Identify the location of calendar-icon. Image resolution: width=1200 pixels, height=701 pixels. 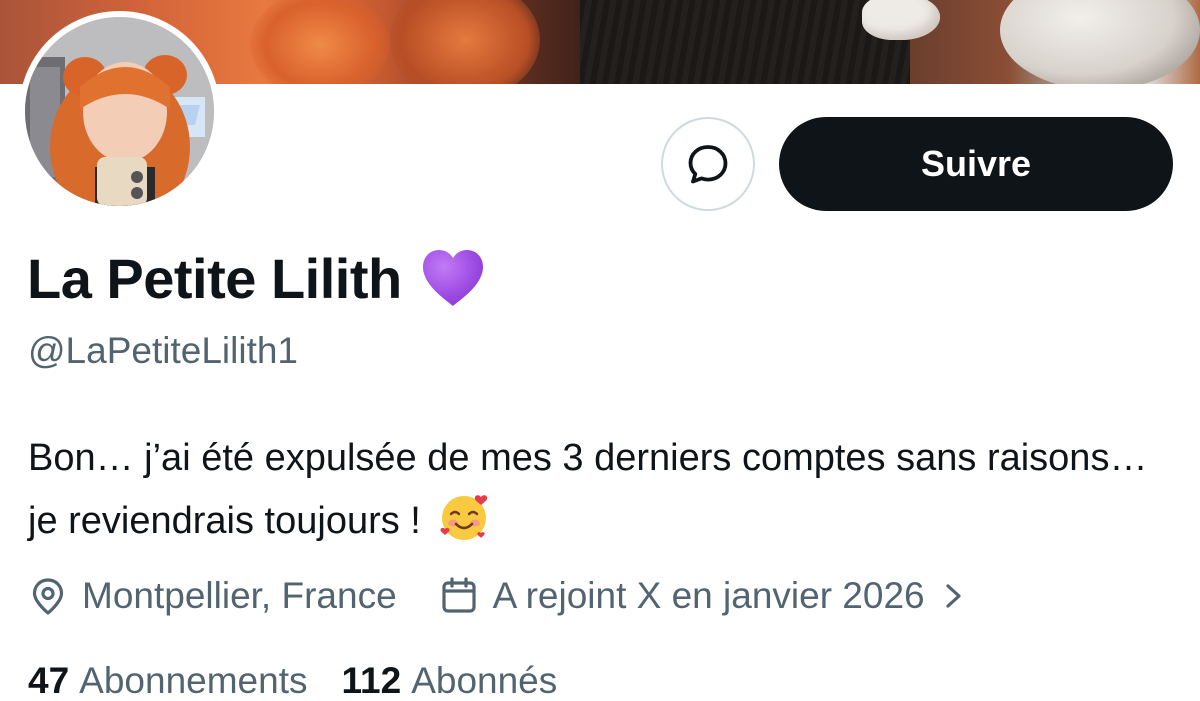
(459, 595).